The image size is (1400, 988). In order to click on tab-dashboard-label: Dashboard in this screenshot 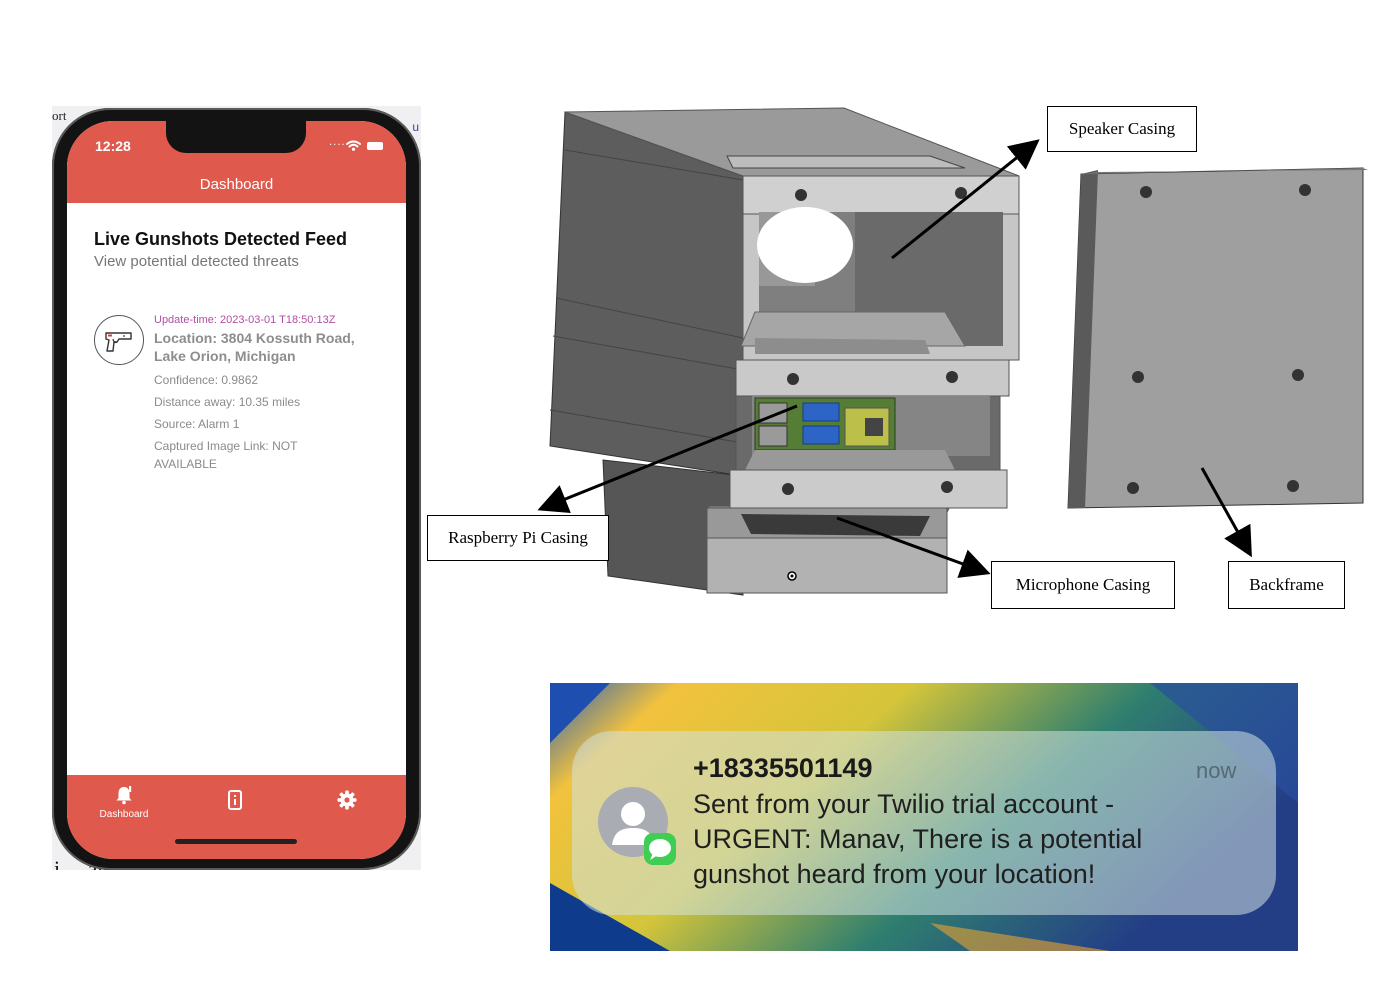, I will do `click(124, 814)`.